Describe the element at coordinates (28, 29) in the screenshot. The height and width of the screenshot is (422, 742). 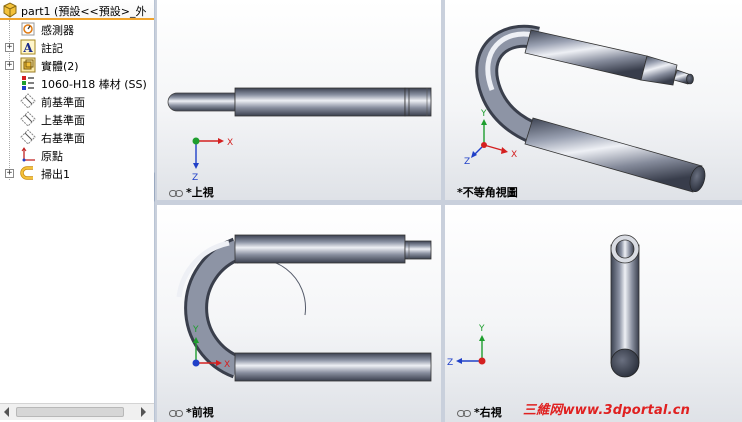
I see `sensor-icon` at that location.